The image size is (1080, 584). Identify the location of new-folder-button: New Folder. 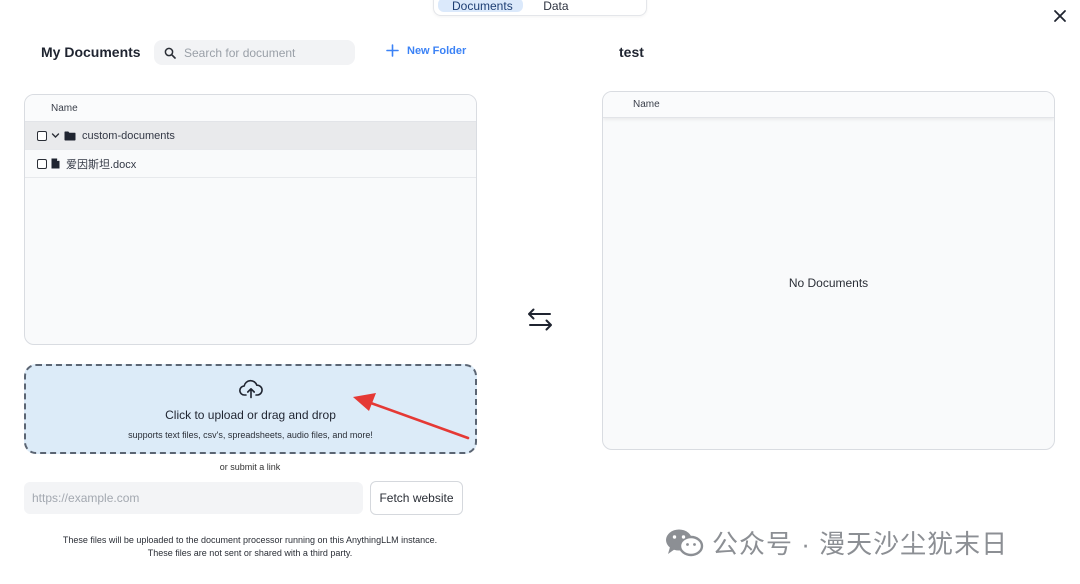
(426, 50).